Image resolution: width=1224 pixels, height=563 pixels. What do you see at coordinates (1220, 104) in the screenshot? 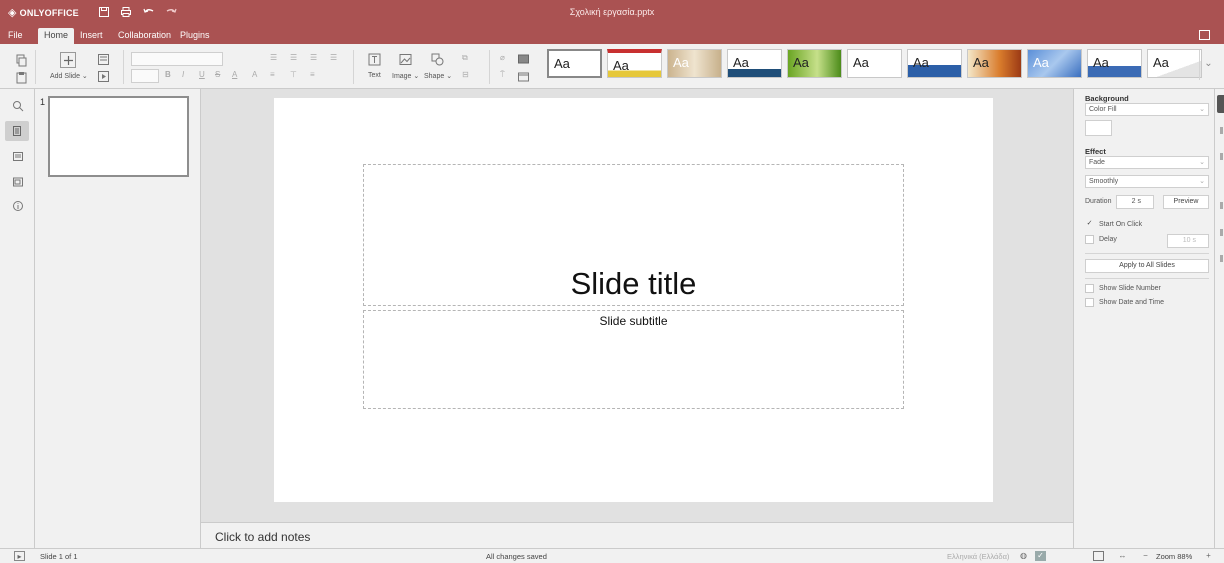
I see `slide-settings-tab` at bounding box center [1220, 104].